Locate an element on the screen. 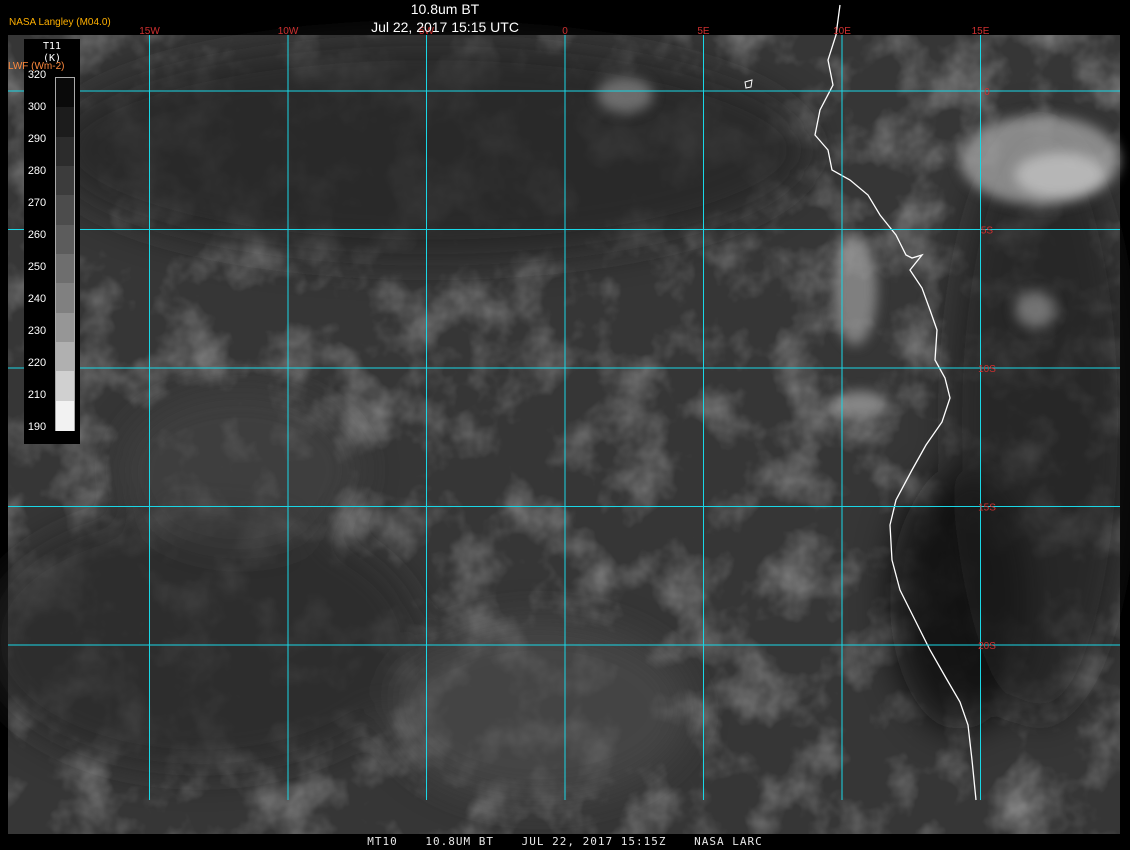  latitude-label: 20S is located at coordinates (987, 646).